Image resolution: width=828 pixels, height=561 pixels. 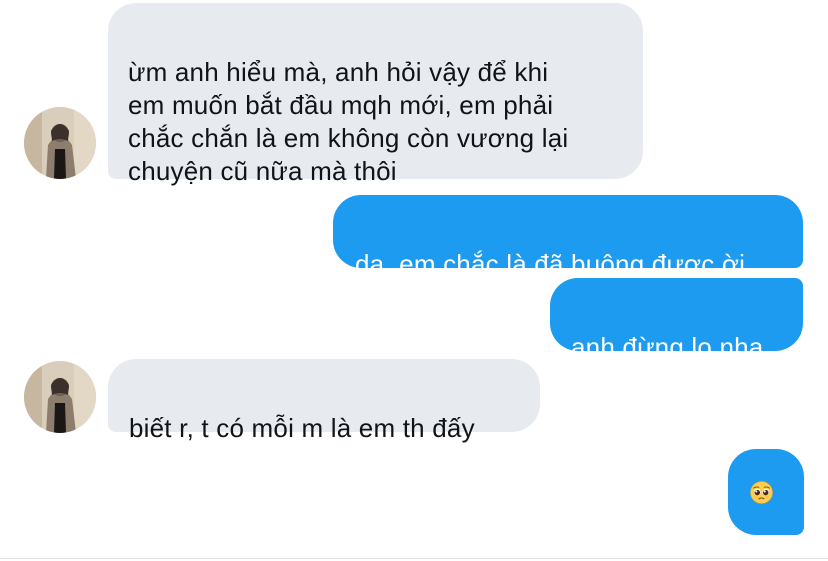 I want to click on outgoing-emoji-bubble, so click(x=766, y=492).